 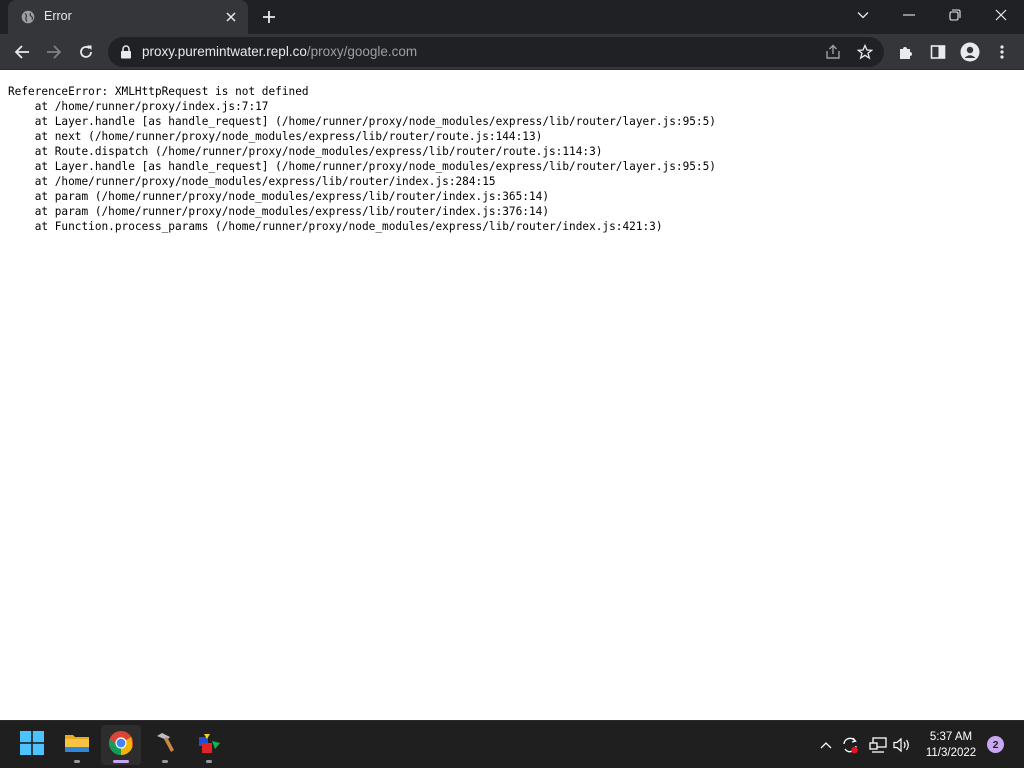 What do you see at coordinates (231, 17) in the screenshot?
I see `tab-close-icon` at bounding box center [231, 17].